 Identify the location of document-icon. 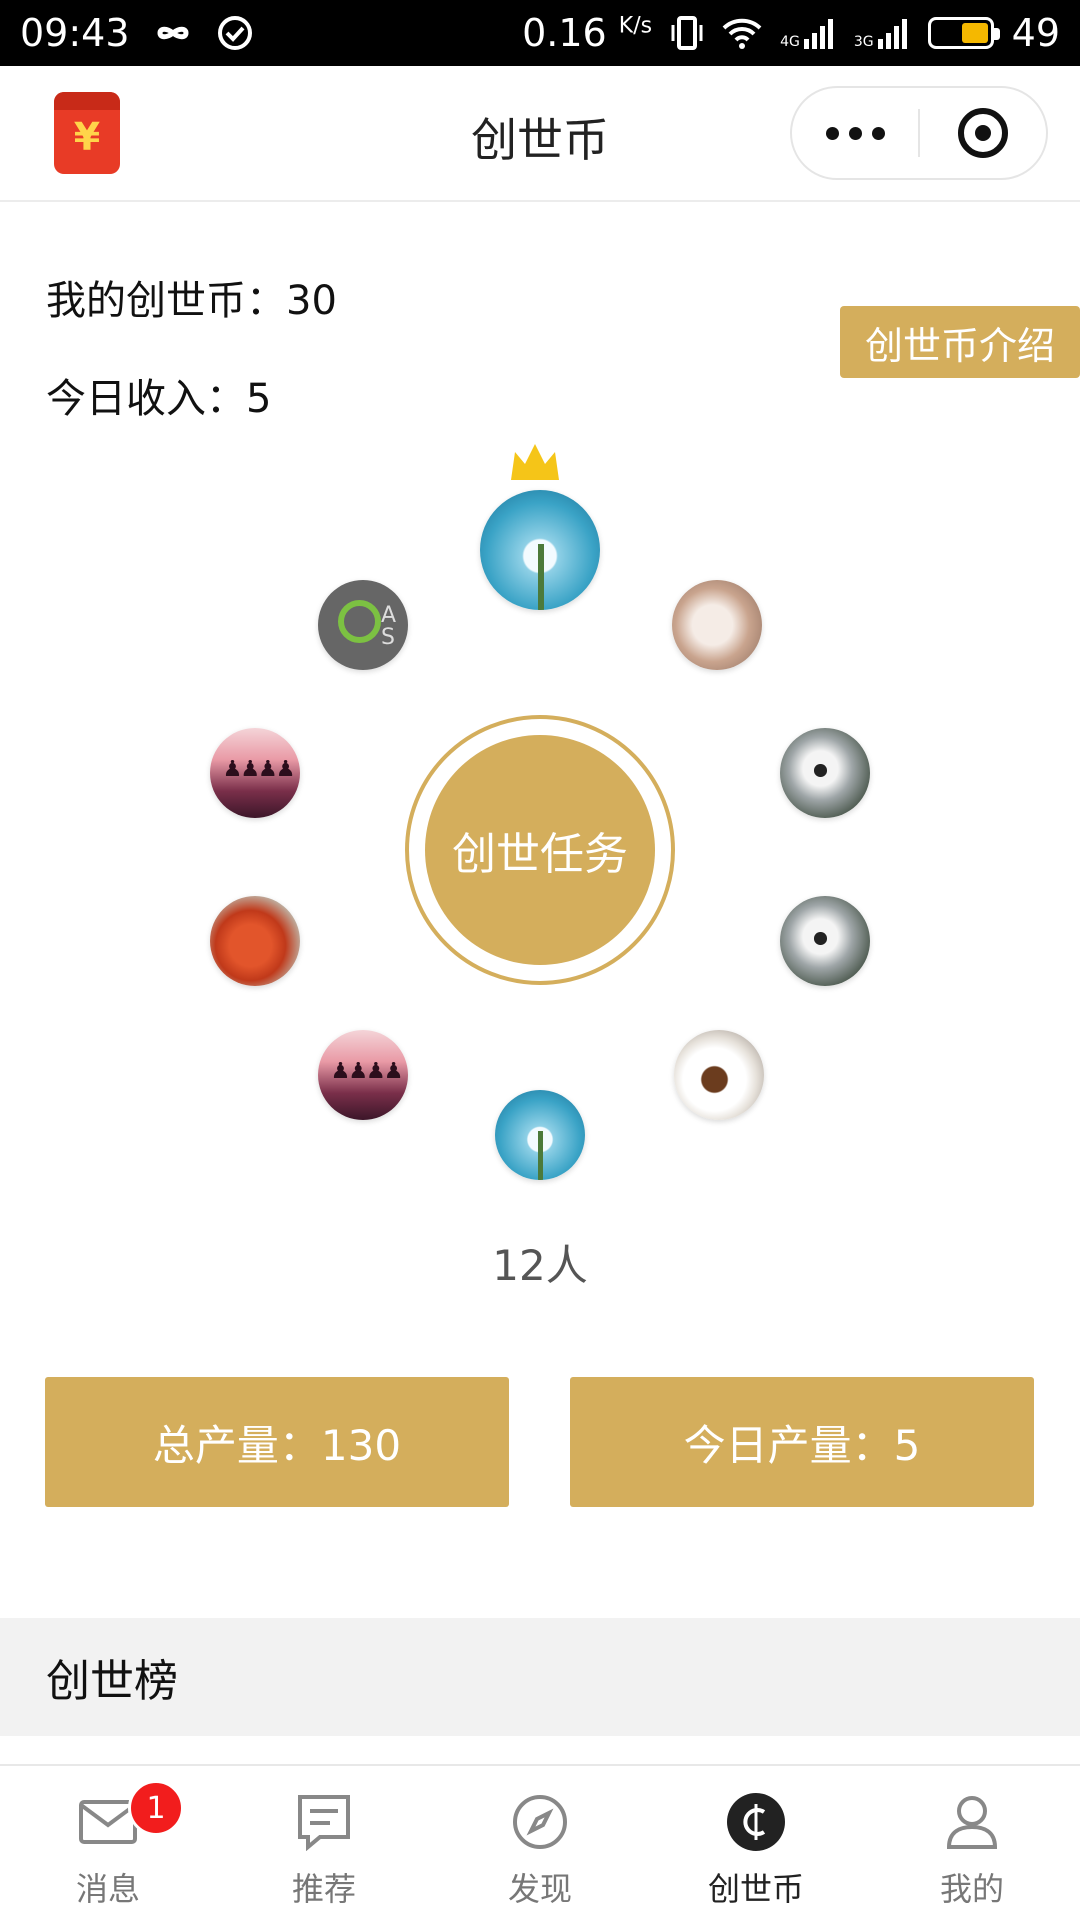
(324, 1822).